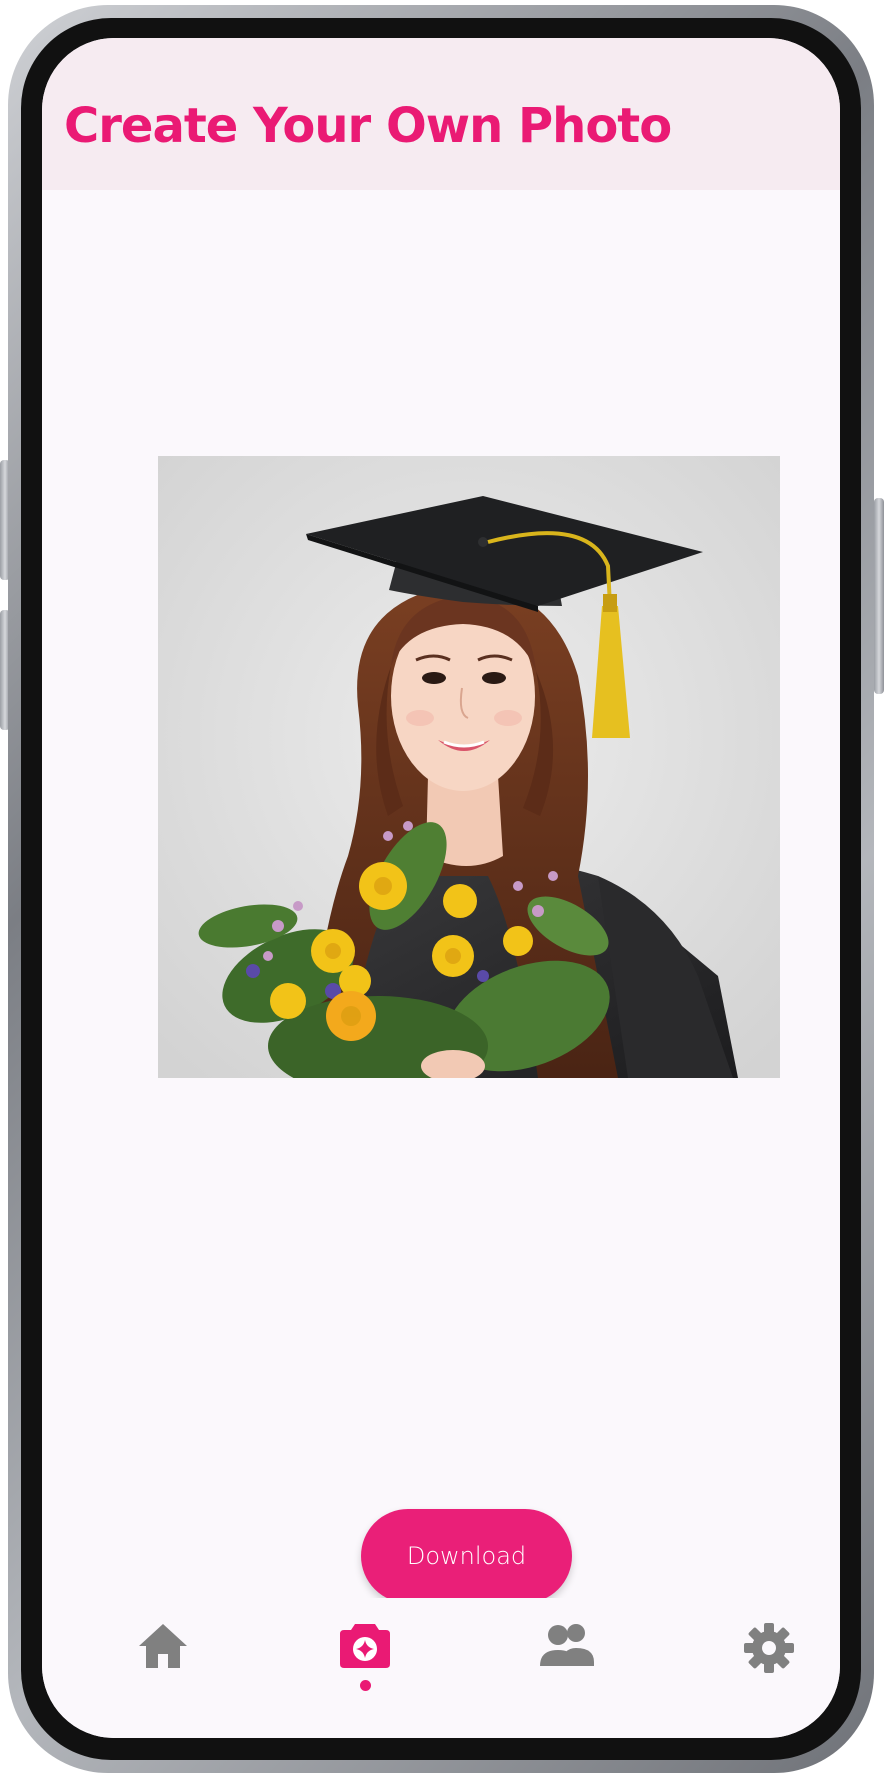 The image size is (884, 1778). Describe the element at coordinates (466, 1556) in the screenshot. I see `download-button: Download` at that location.